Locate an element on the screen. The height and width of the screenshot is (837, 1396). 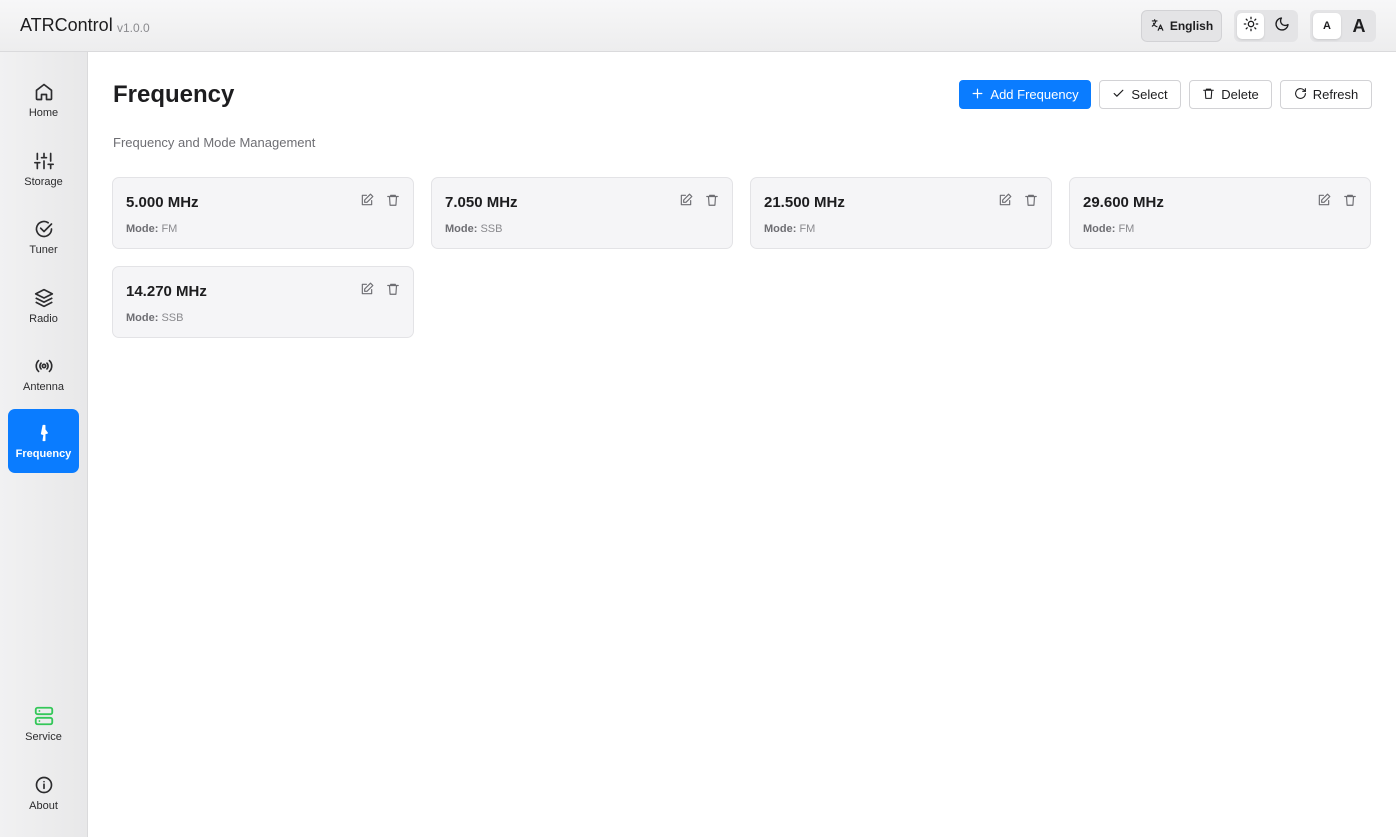
theme-toggle is located at coordinates (1266, 26).